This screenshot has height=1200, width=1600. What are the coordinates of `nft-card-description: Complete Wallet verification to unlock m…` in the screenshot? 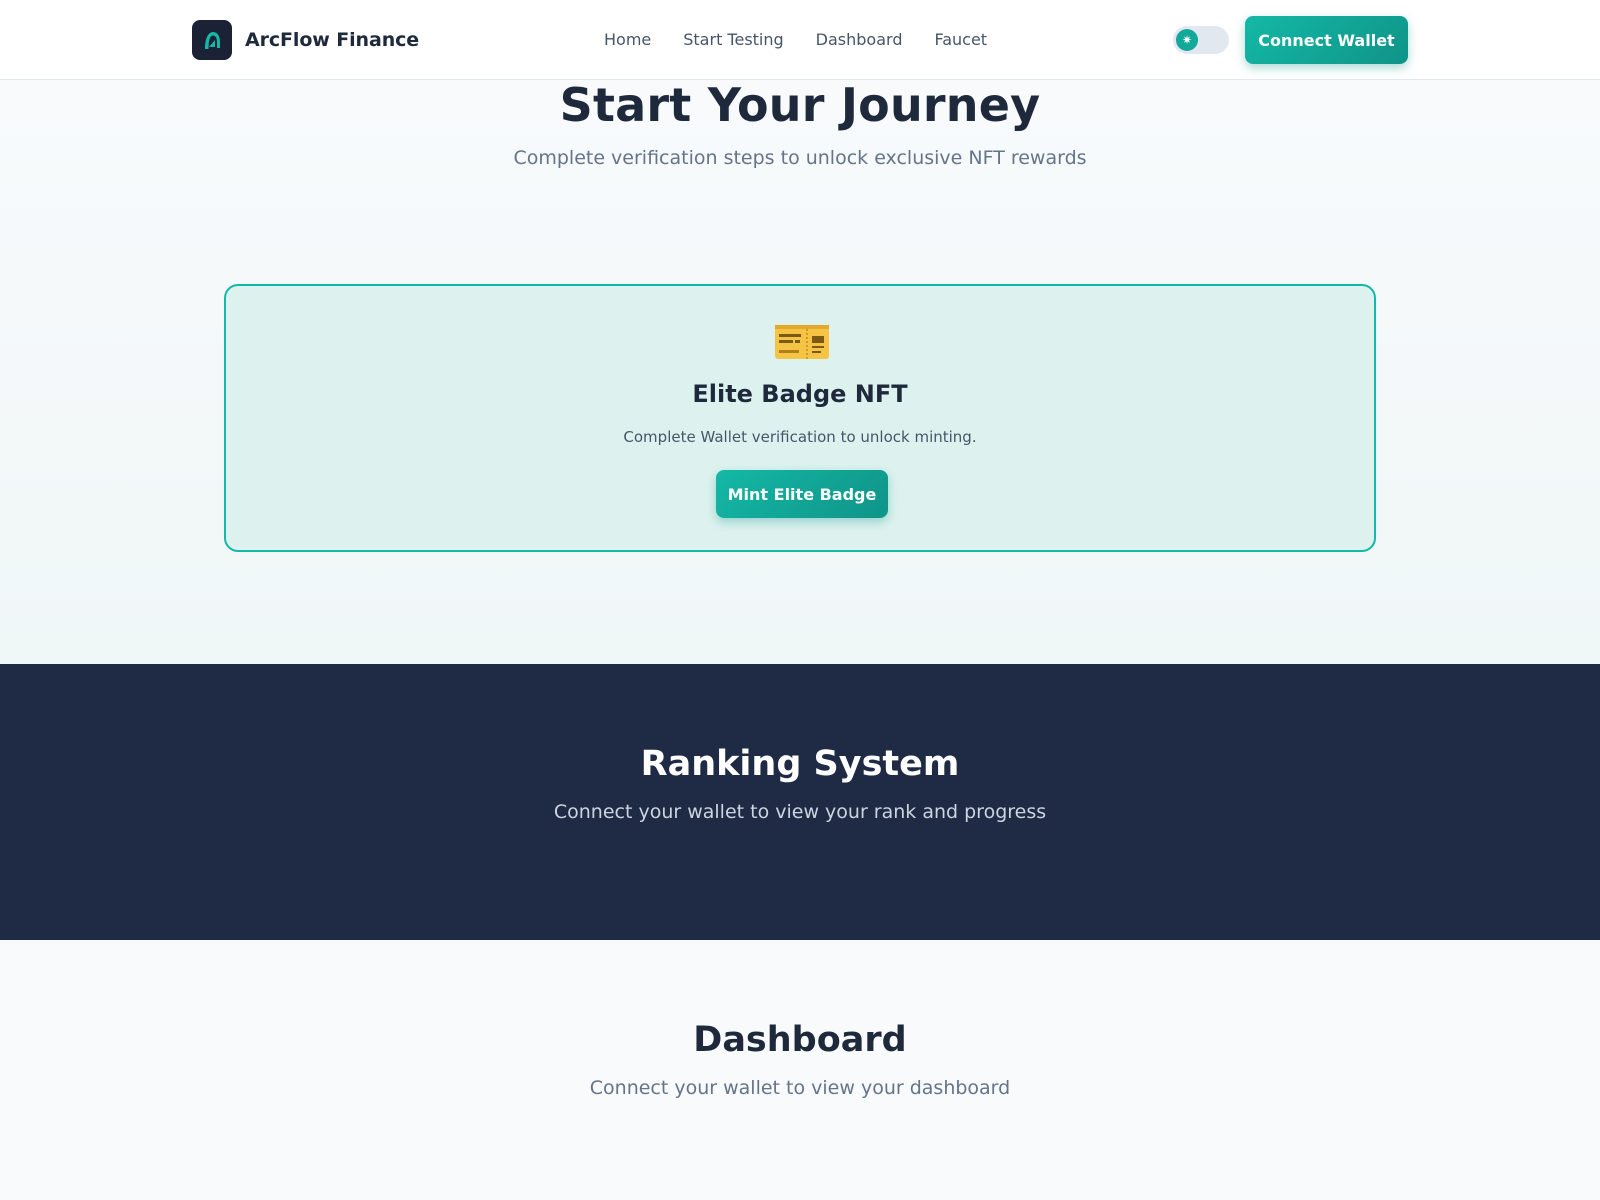 It's located at (800, 437).